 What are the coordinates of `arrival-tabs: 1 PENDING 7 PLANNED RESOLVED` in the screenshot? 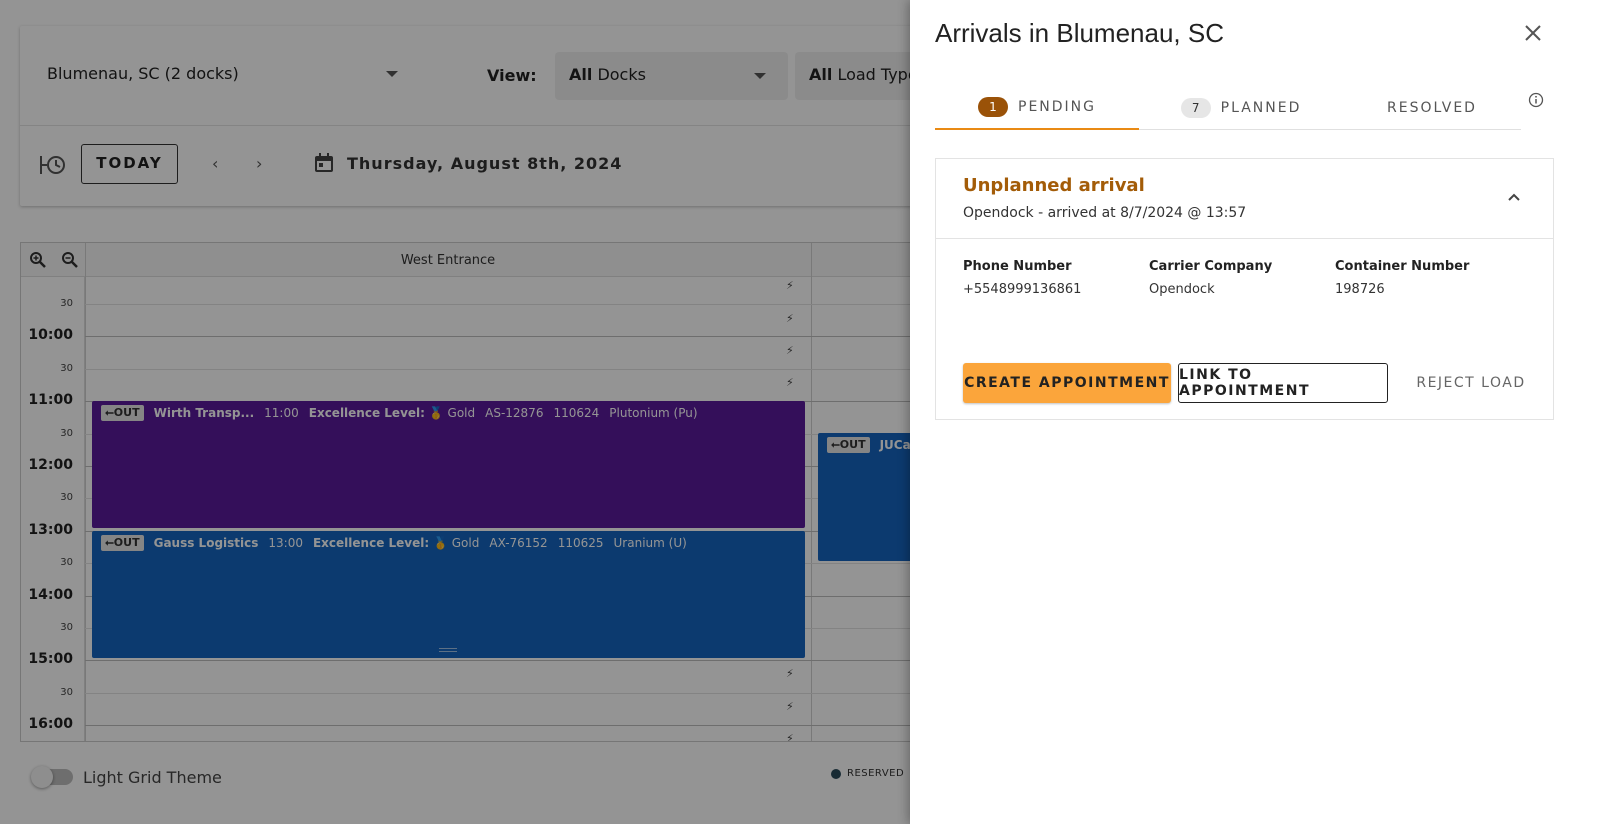 It's located at (1228, 108).